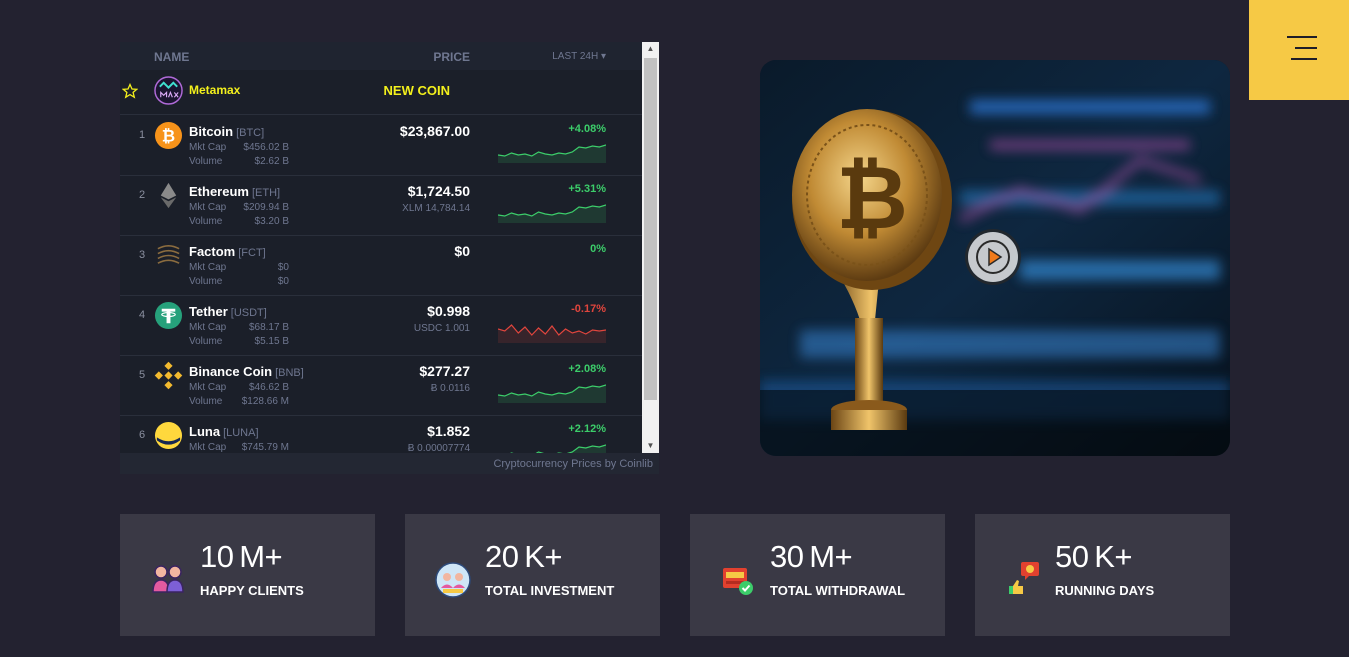 The height and width of the screenshot is (657, 1349). I want to click on coin-rank: 4, so click(142, 315).